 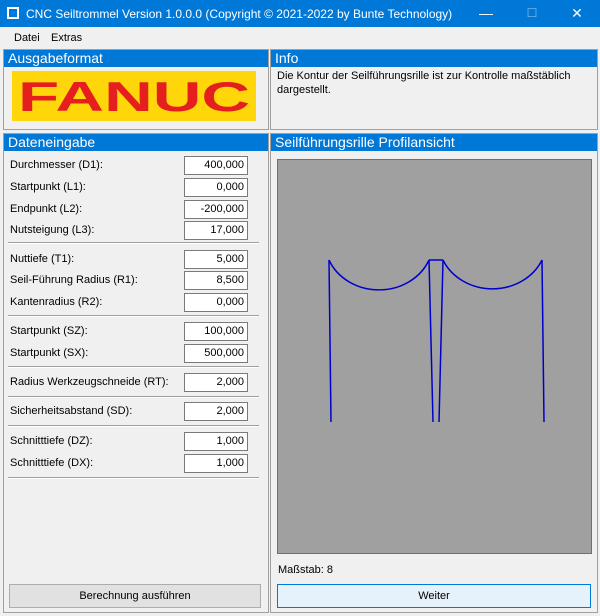 What do you see at coordinates (216, 209) in the screenshot?
I see `endpunkt-l2-input: -200,000` at bounding box center [216, 209].